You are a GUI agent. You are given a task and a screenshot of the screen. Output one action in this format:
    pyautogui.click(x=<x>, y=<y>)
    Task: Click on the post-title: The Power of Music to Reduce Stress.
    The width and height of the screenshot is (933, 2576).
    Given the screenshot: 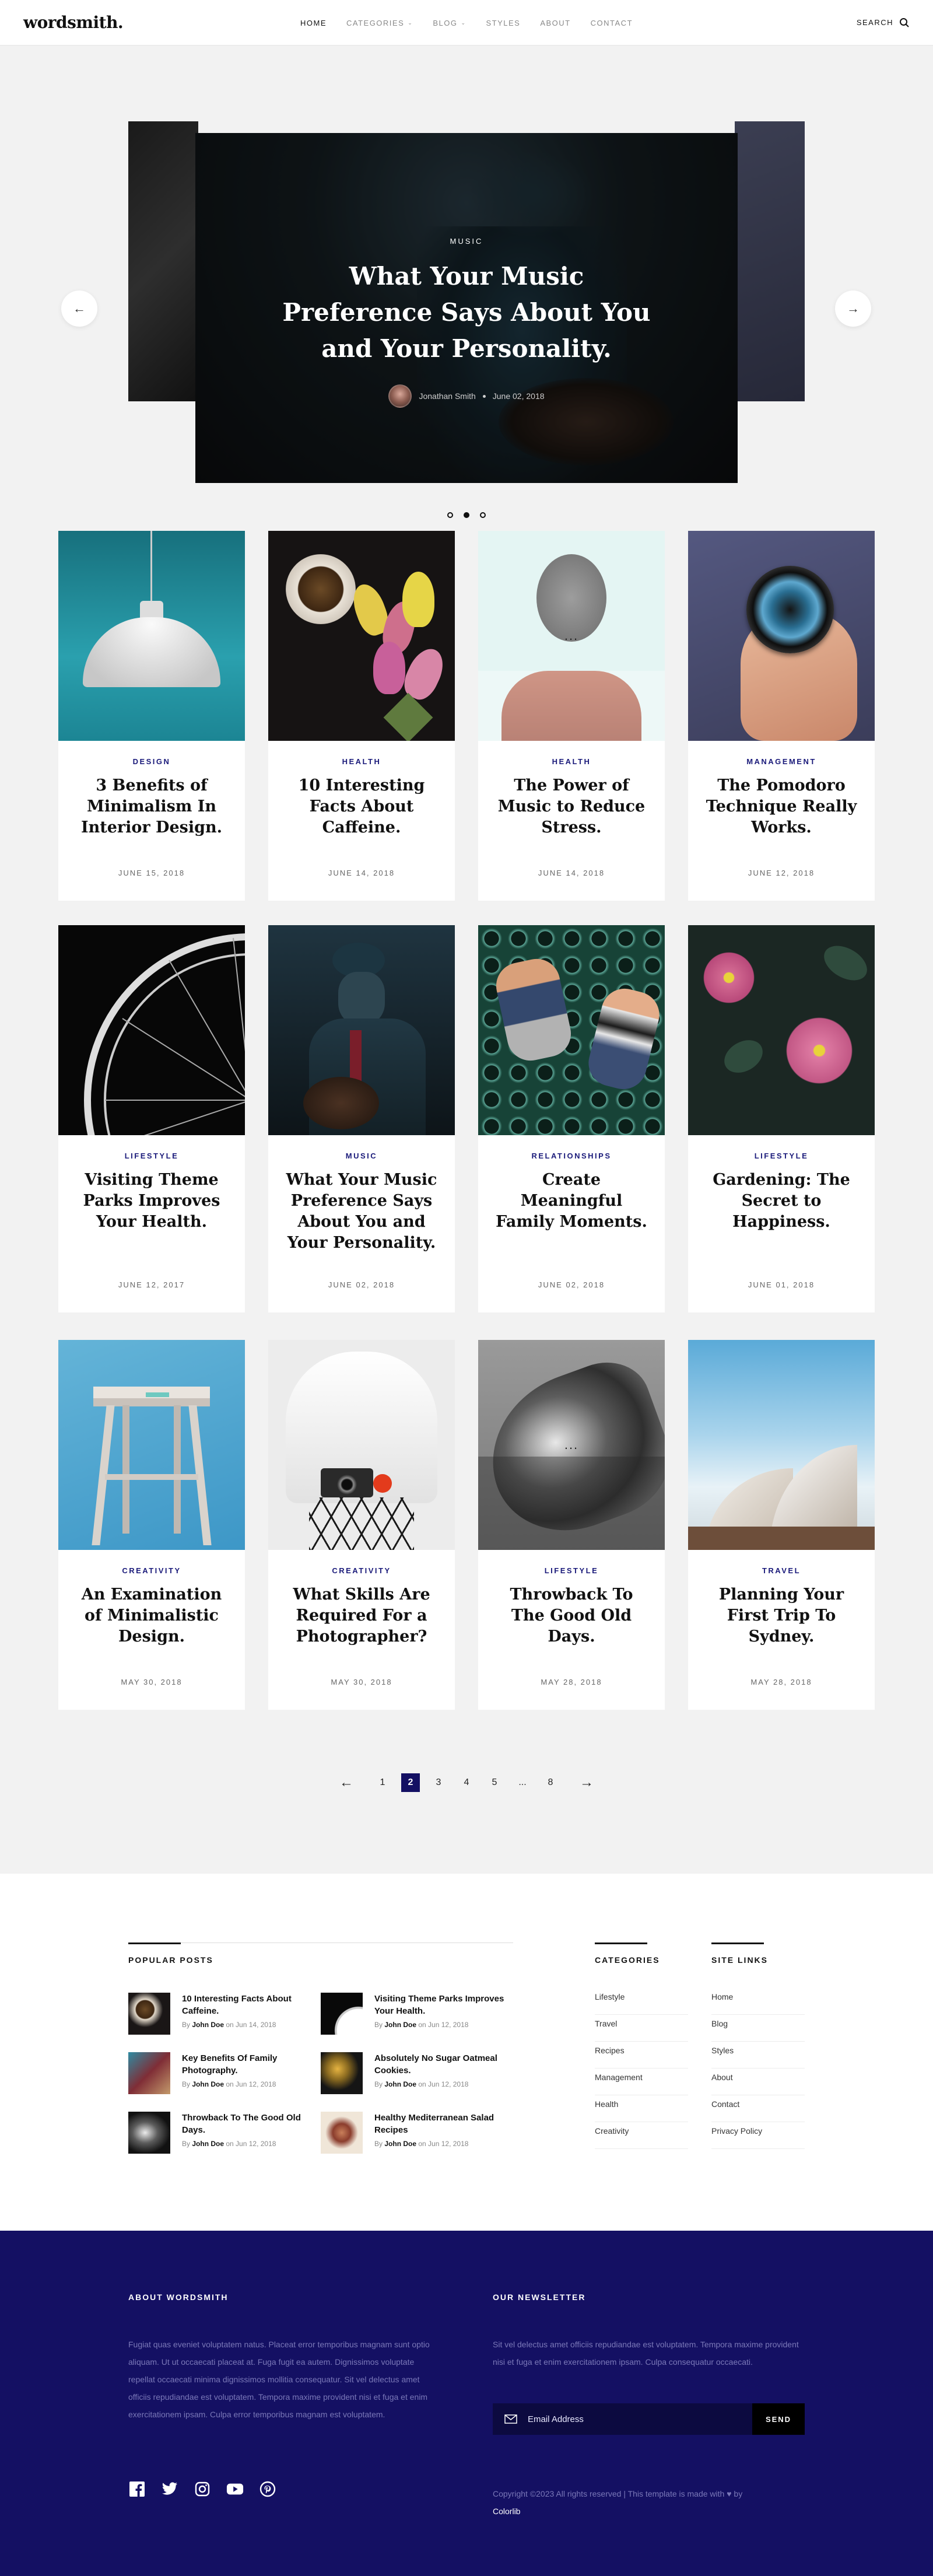 What is the action you would take?
    pyautogui.click(x=571, y=806)
    